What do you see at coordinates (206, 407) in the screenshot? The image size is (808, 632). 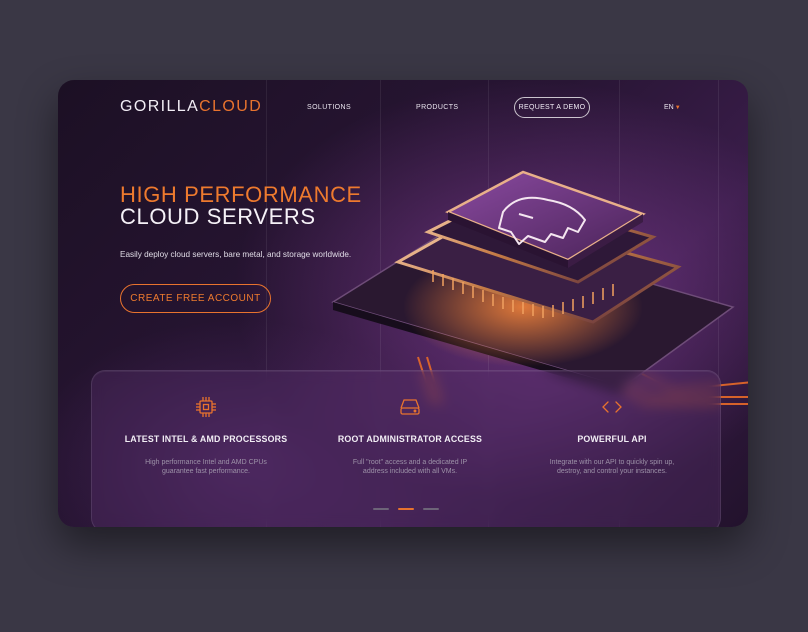 I see `processor-chip-icon` at bounding box center [206, 407].